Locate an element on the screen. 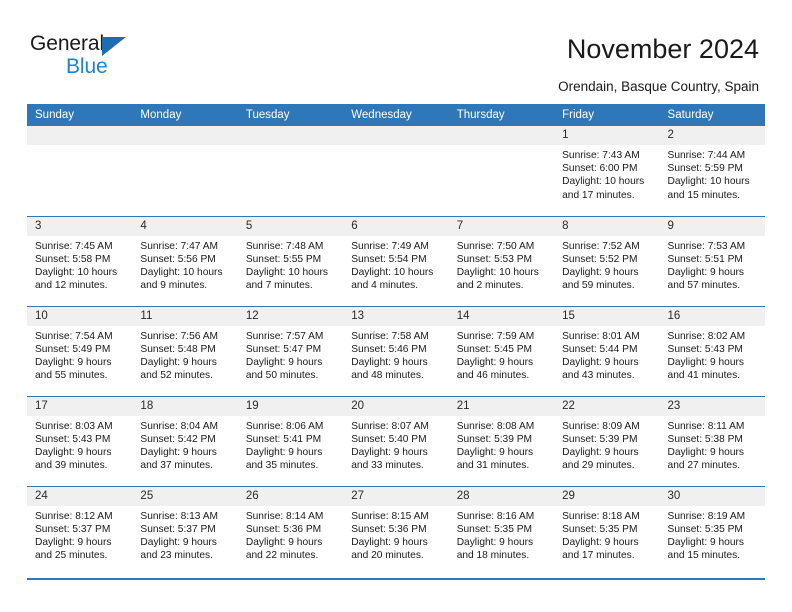  sunset-text: Sunset: 5:46 PM is located at coordinates (389, 349).